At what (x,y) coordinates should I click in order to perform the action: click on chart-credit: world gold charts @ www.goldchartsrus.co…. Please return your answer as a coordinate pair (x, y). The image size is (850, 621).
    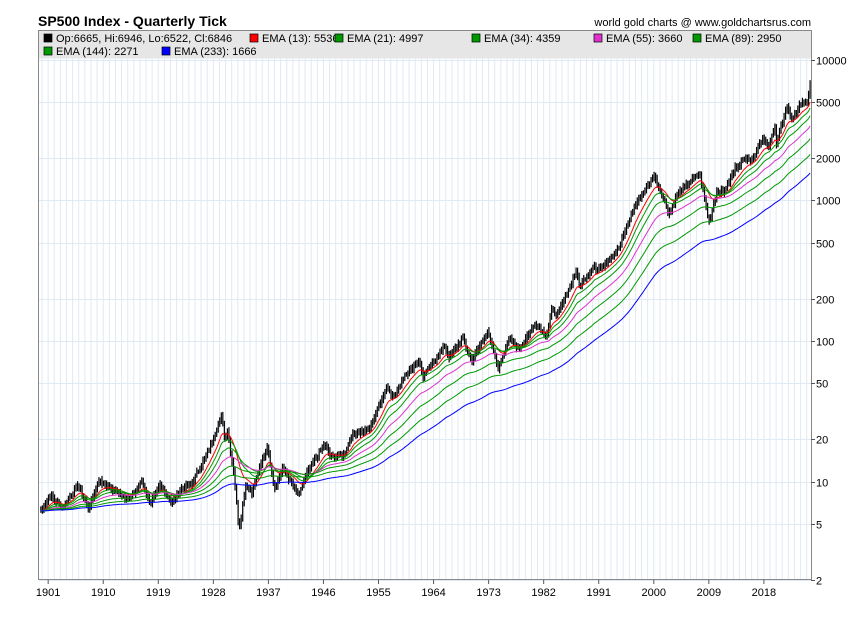
    Looking at the image, I should click on (702, 23).